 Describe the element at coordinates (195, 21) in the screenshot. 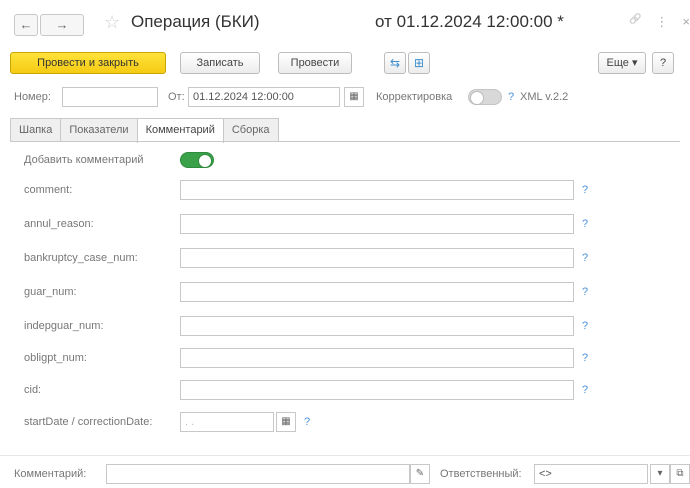

I see `page-title: Операция (БКИ)` at that location.